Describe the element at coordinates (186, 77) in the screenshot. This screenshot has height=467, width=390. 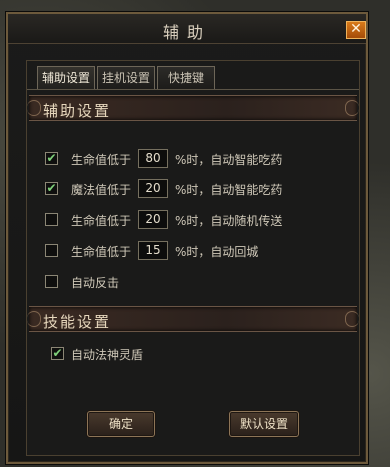
I see `tab-hotkeys: 快捷键` at that location.